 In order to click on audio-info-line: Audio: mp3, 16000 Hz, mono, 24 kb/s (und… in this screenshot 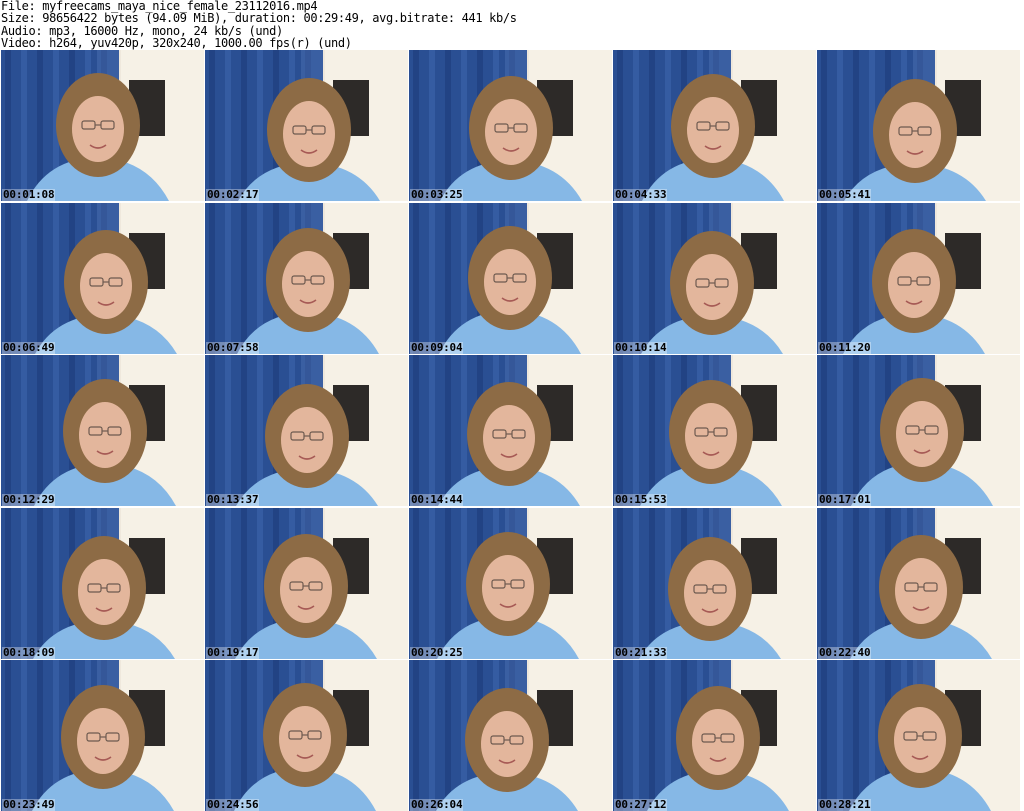, I will do `click(142, 30)`.